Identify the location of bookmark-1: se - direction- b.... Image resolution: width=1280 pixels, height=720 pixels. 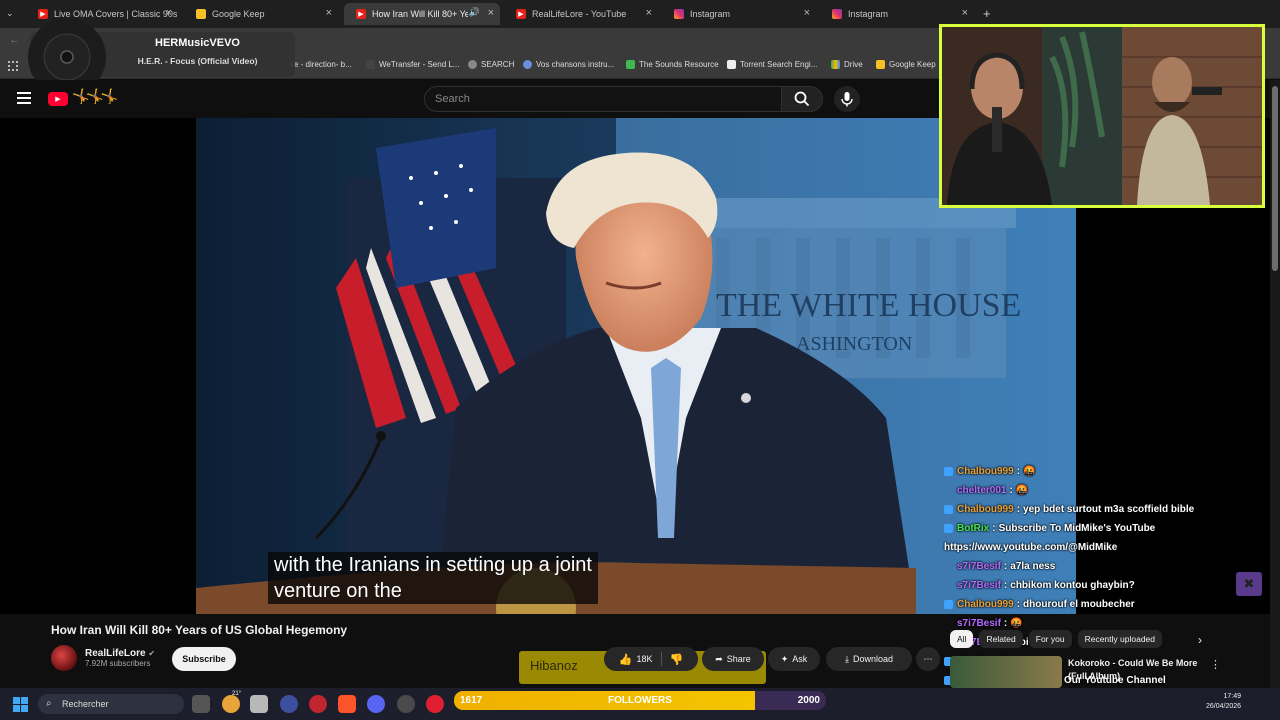
(321, 64).